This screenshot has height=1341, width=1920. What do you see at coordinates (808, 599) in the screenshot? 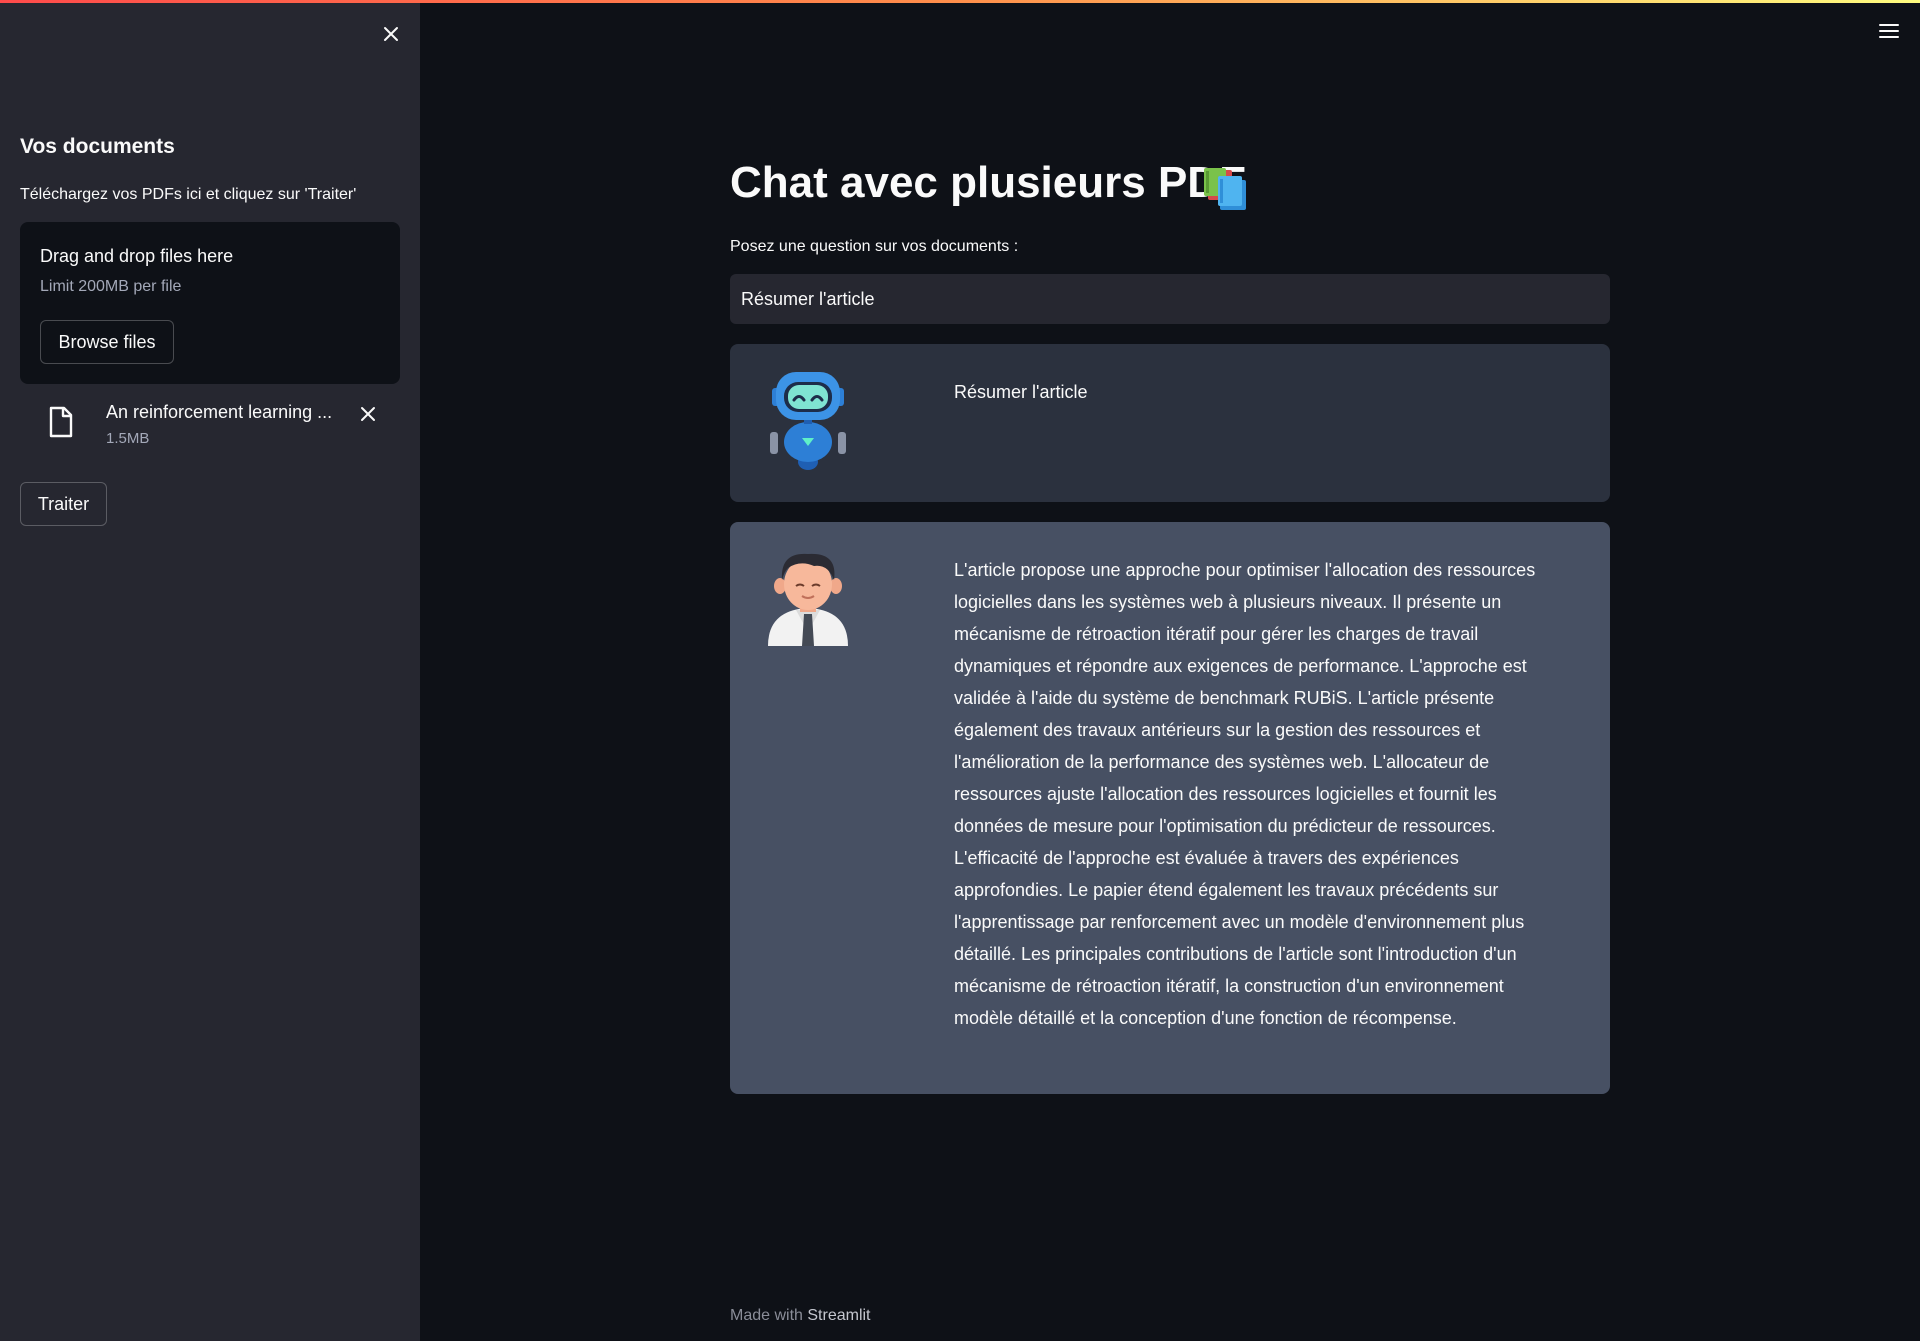
I see `person-avatar-icon` at bounding box center [808, 599].